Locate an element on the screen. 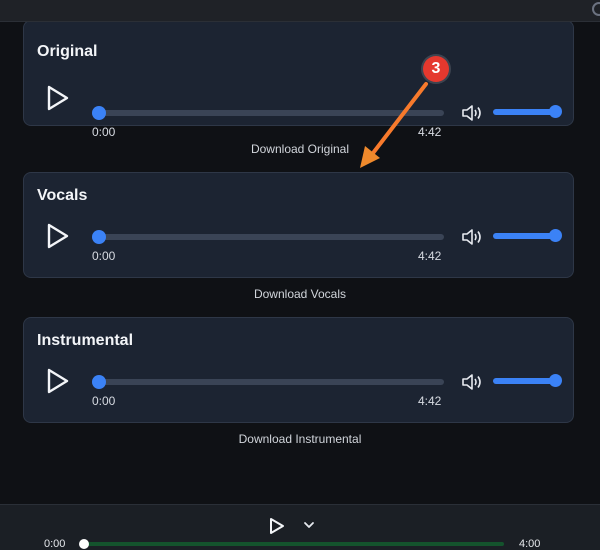 Image resolution: width=600 pixels, height=550 pixels. annotation-badge: 3 is located at coordinates (436, 69).